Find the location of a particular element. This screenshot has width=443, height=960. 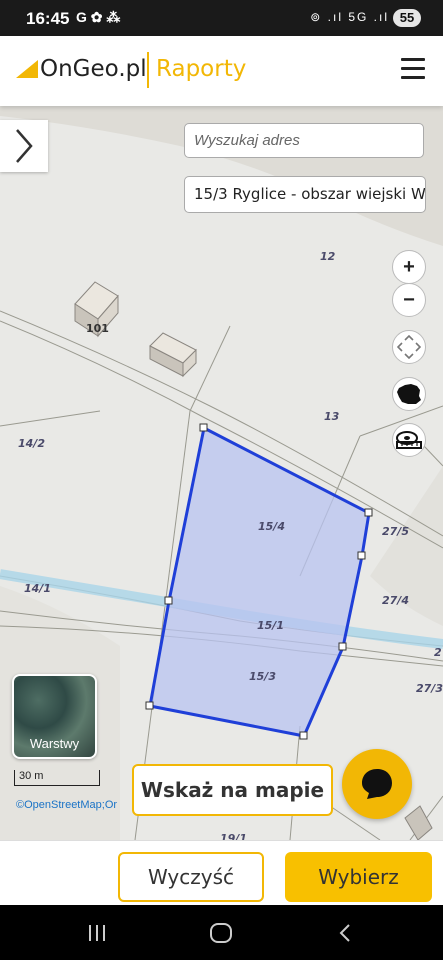

scale-bar: 30 m is located at coordinates (57, 778).